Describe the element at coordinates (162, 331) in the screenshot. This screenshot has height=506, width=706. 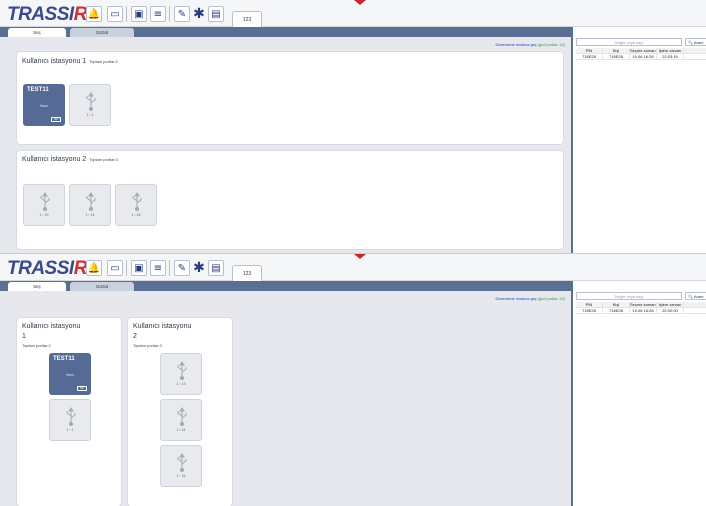
I see `station-title: Kullanıcı istasyonu 2` at that location.